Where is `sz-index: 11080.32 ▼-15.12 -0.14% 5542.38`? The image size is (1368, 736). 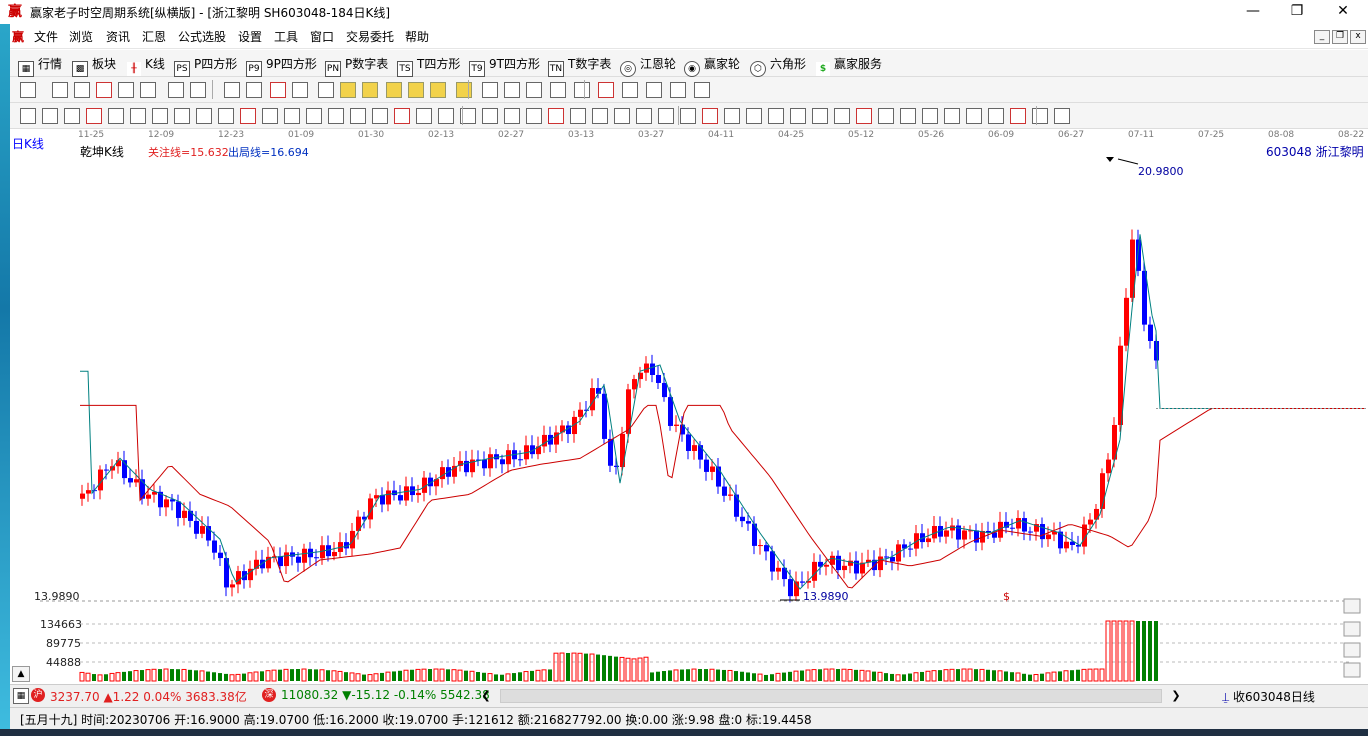 sz-index: 11080.32 ▼-15.12 -0.14% 5542.38 is located at coordinates (385, 695).